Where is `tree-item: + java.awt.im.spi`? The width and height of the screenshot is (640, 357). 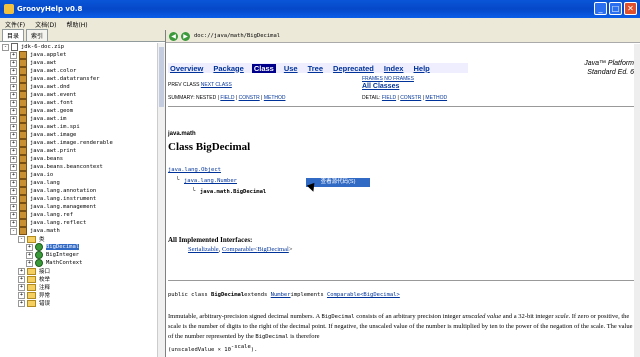 tree-item: + java.awt.im.spi is located at coordinates (79, 127).